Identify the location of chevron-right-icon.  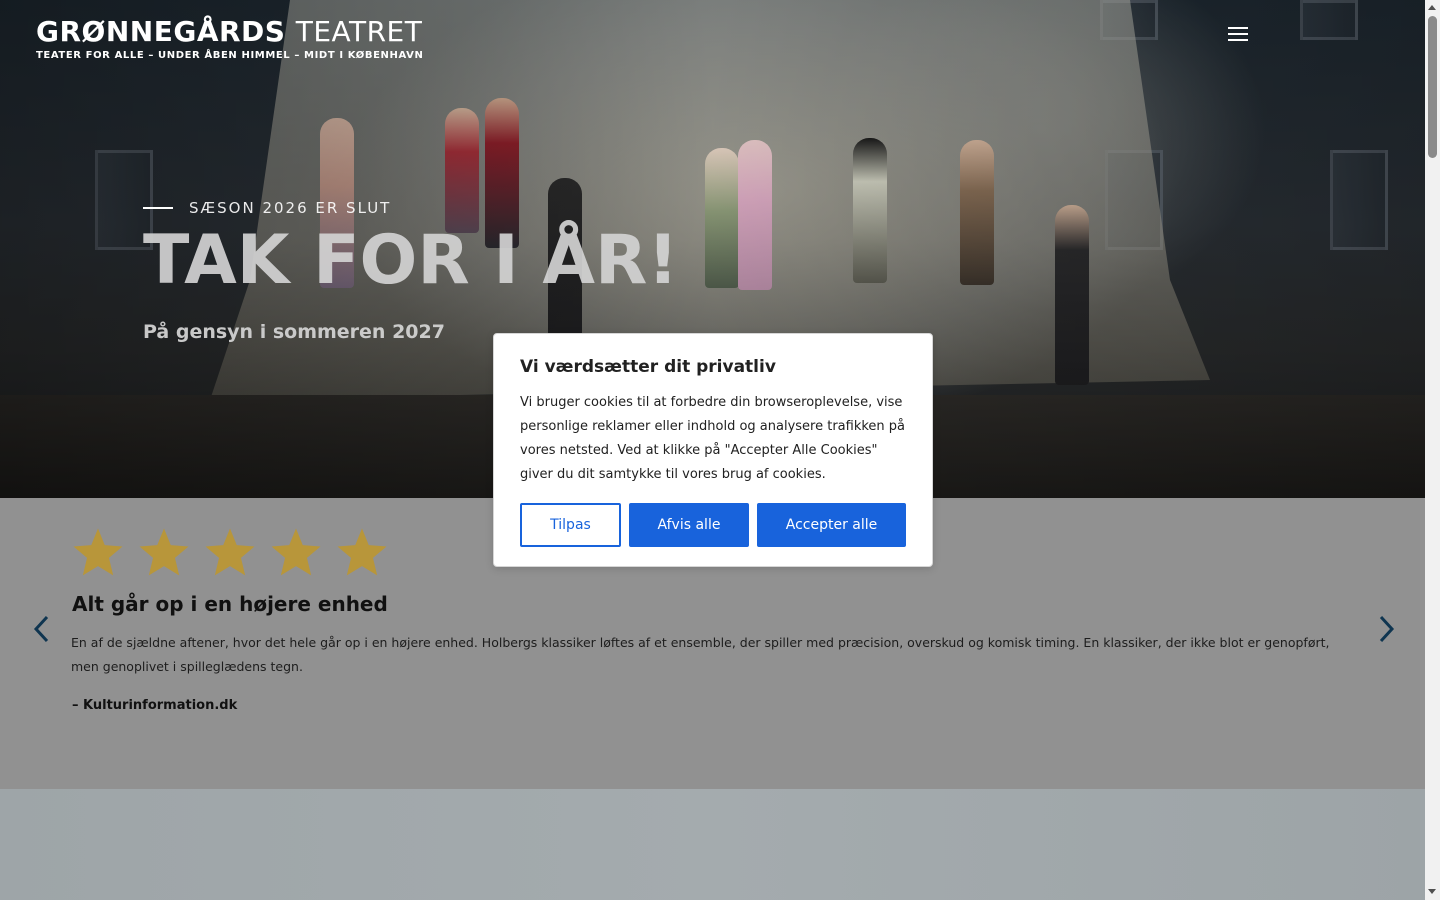
(1387, 629).